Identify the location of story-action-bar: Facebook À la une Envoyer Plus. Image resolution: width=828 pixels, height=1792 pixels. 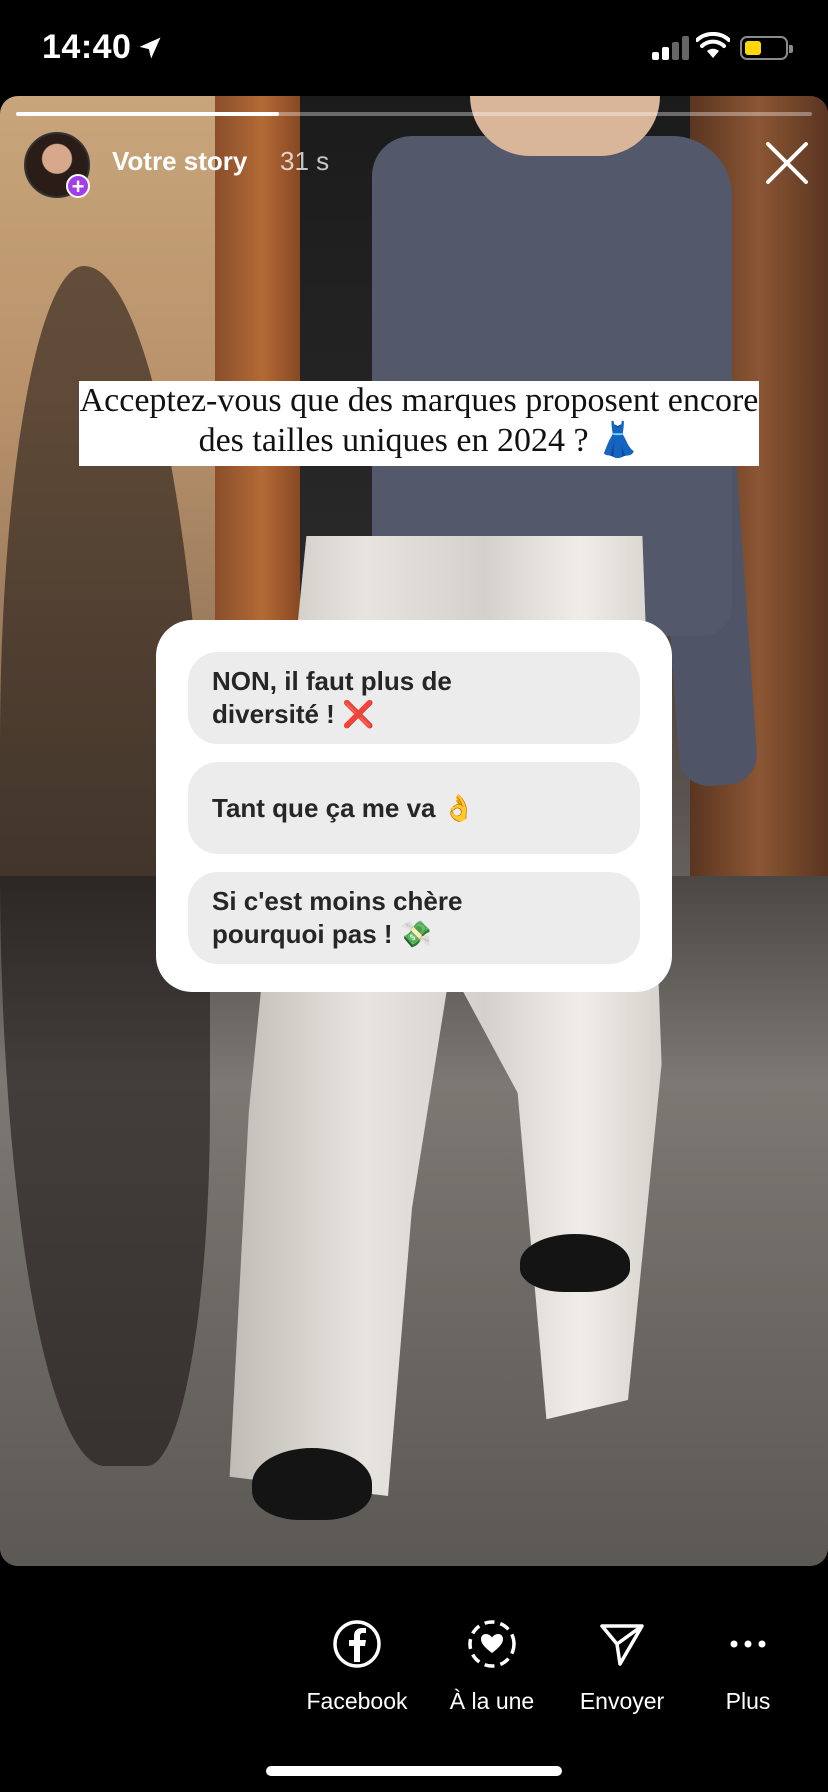
(414, 1679).